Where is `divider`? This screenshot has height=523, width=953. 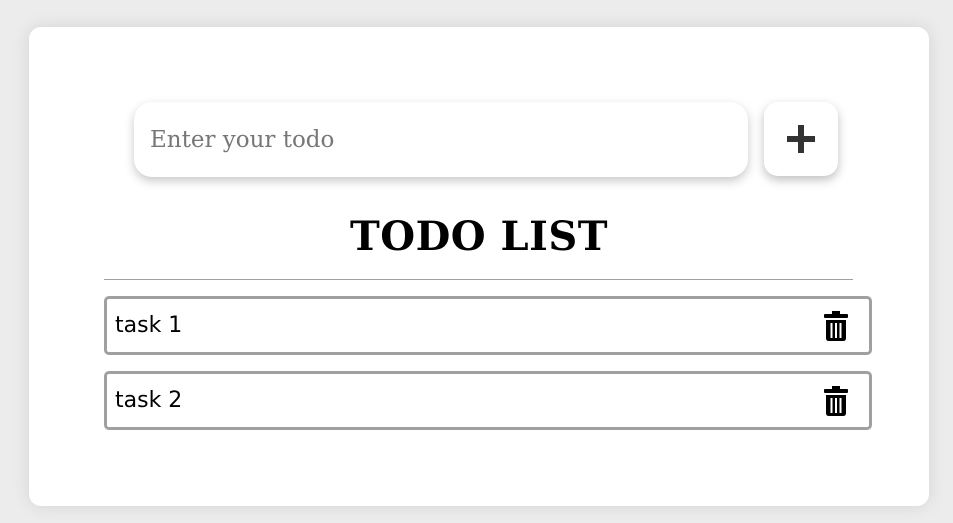 divider is located at coordinates (478, 279).